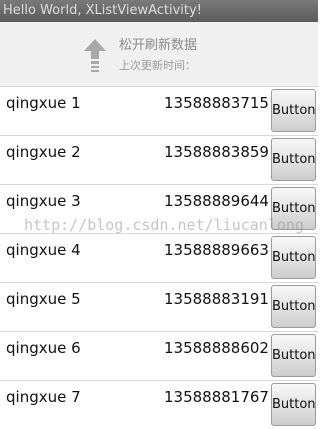 This screenshot has width=320, height=429. I want to click on up-arrow-icon, so click(95, 55).